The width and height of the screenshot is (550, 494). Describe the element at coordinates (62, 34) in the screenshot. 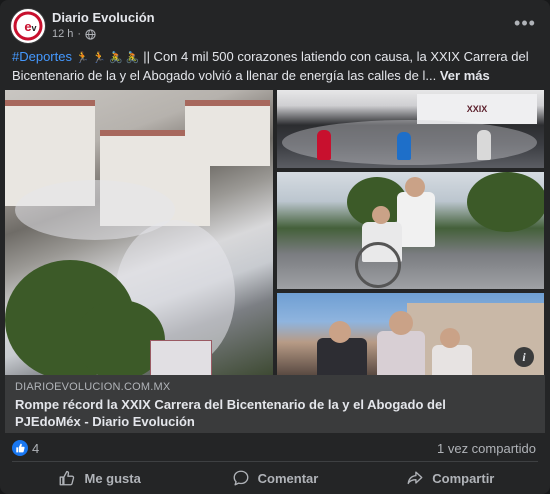

I see `post-time: 12 h` at that location.